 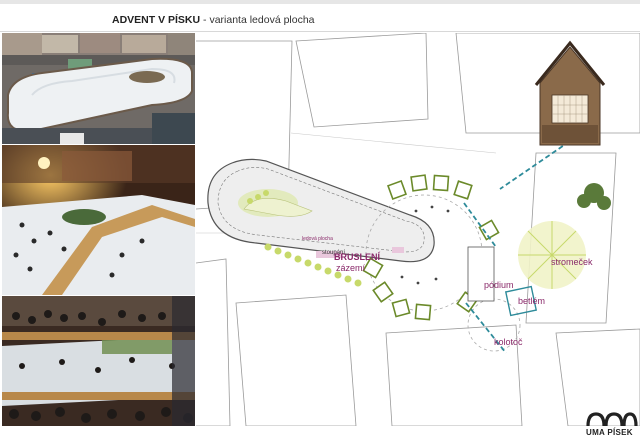 I want to click on hut-illustration, so click(x=570, y=93).